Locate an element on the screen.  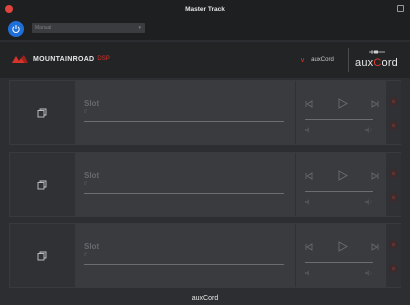
preset-dropdown: Manual ▾ is located at coordinates (88, 28).